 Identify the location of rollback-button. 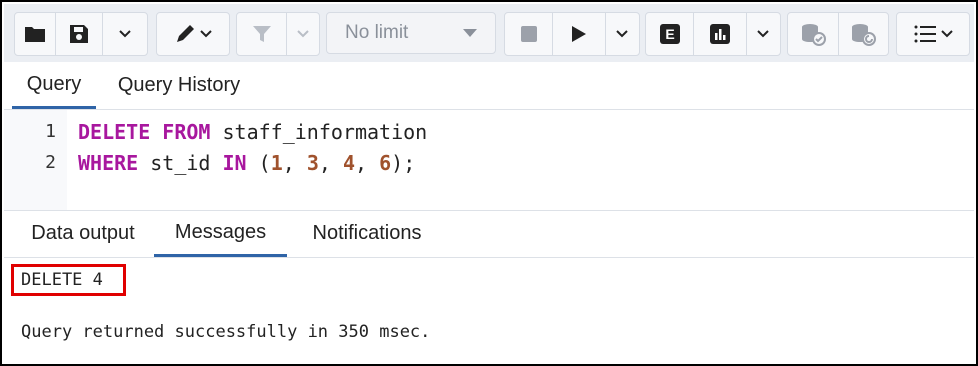
(864, 34).